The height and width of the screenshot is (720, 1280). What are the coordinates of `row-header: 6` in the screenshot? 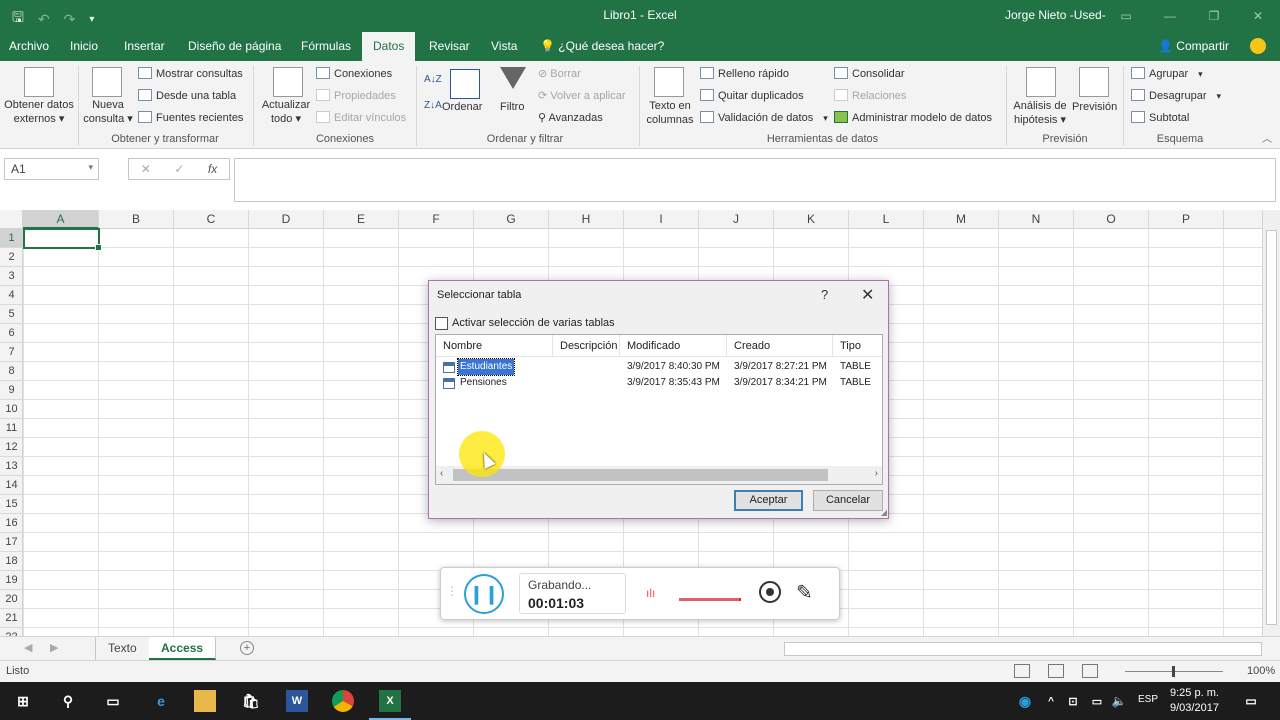 It's located at (11, 333).